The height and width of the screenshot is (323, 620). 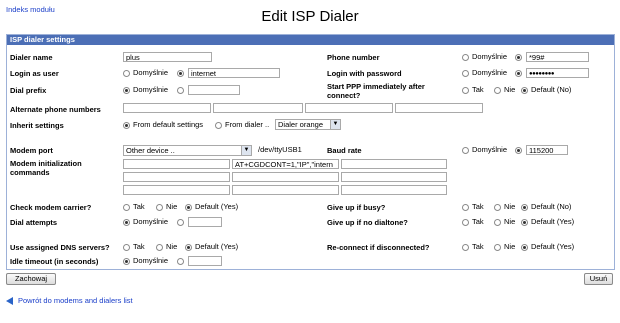 I want to click on reconnect-no-radio, so click(x=497, y=247).